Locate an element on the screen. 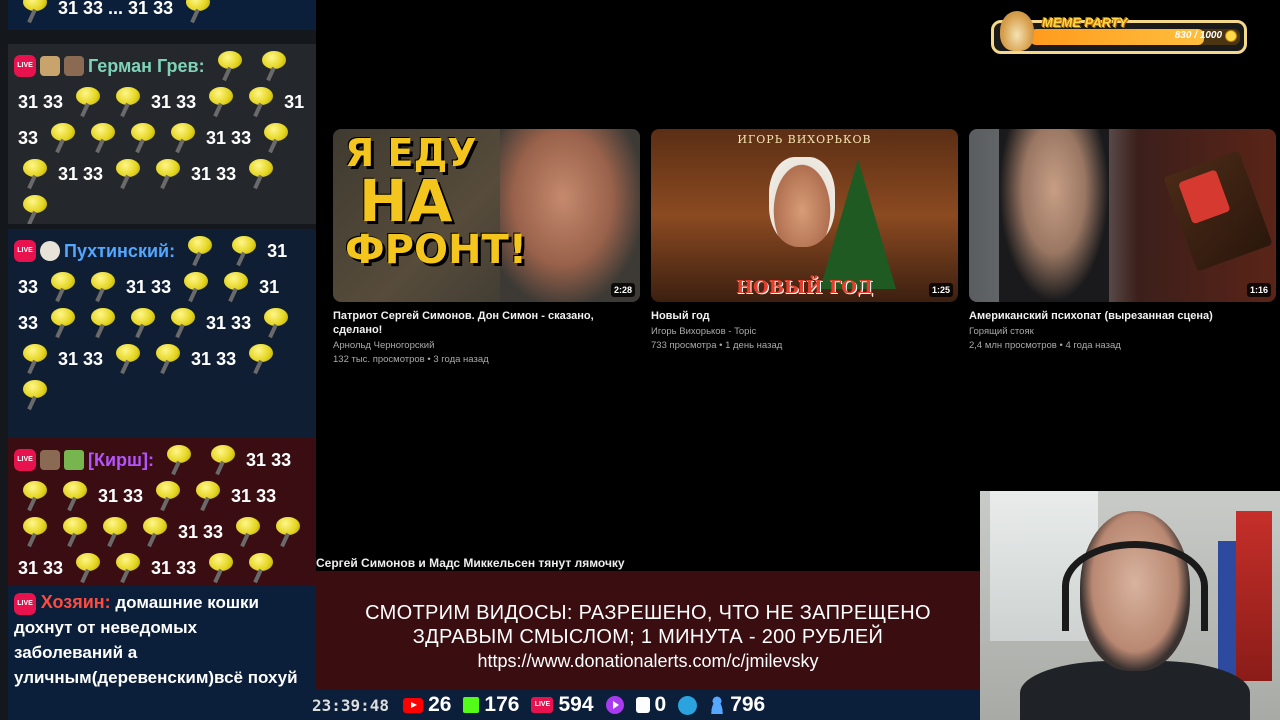 This screenshot has width=1280, height=720. video-stats: 2,4 млн просмотров • 4 года назад is located at coordinates (1045, 345).